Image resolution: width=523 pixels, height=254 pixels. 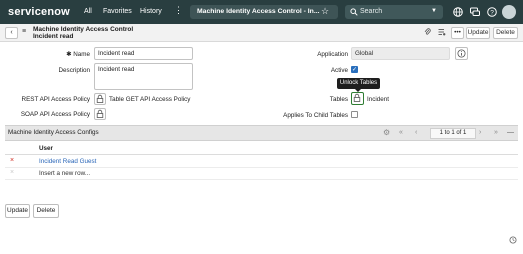 What do you see at coordinates (17, 211) in the screenshot?
I see `footer-update-button: Update` at bounding box center [17, 211].